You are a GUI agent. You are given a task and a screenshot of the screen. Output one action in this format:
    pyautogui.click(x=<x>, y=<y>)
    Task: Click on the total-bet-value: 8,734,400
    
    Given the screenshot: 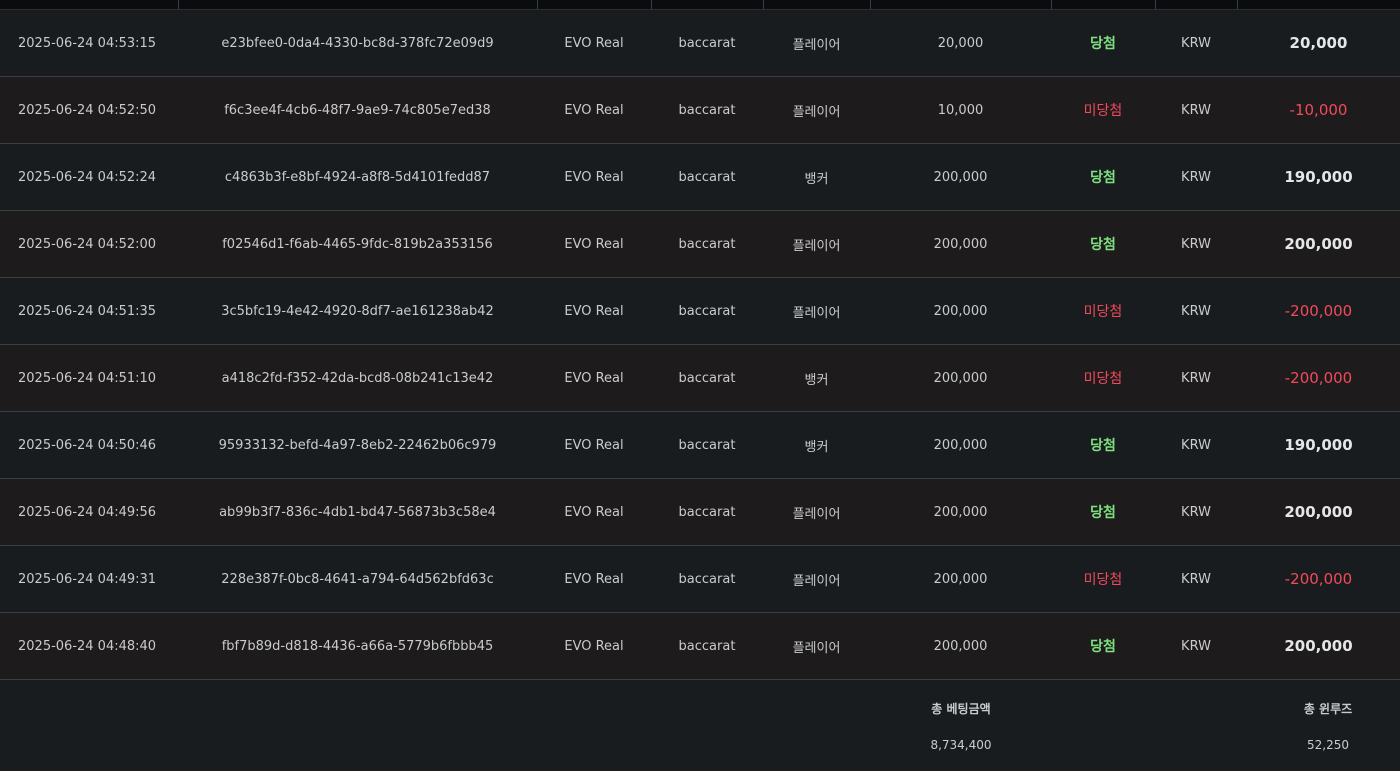 What is the action you would take?
    pyautogui.click(x=961, y=745)
    